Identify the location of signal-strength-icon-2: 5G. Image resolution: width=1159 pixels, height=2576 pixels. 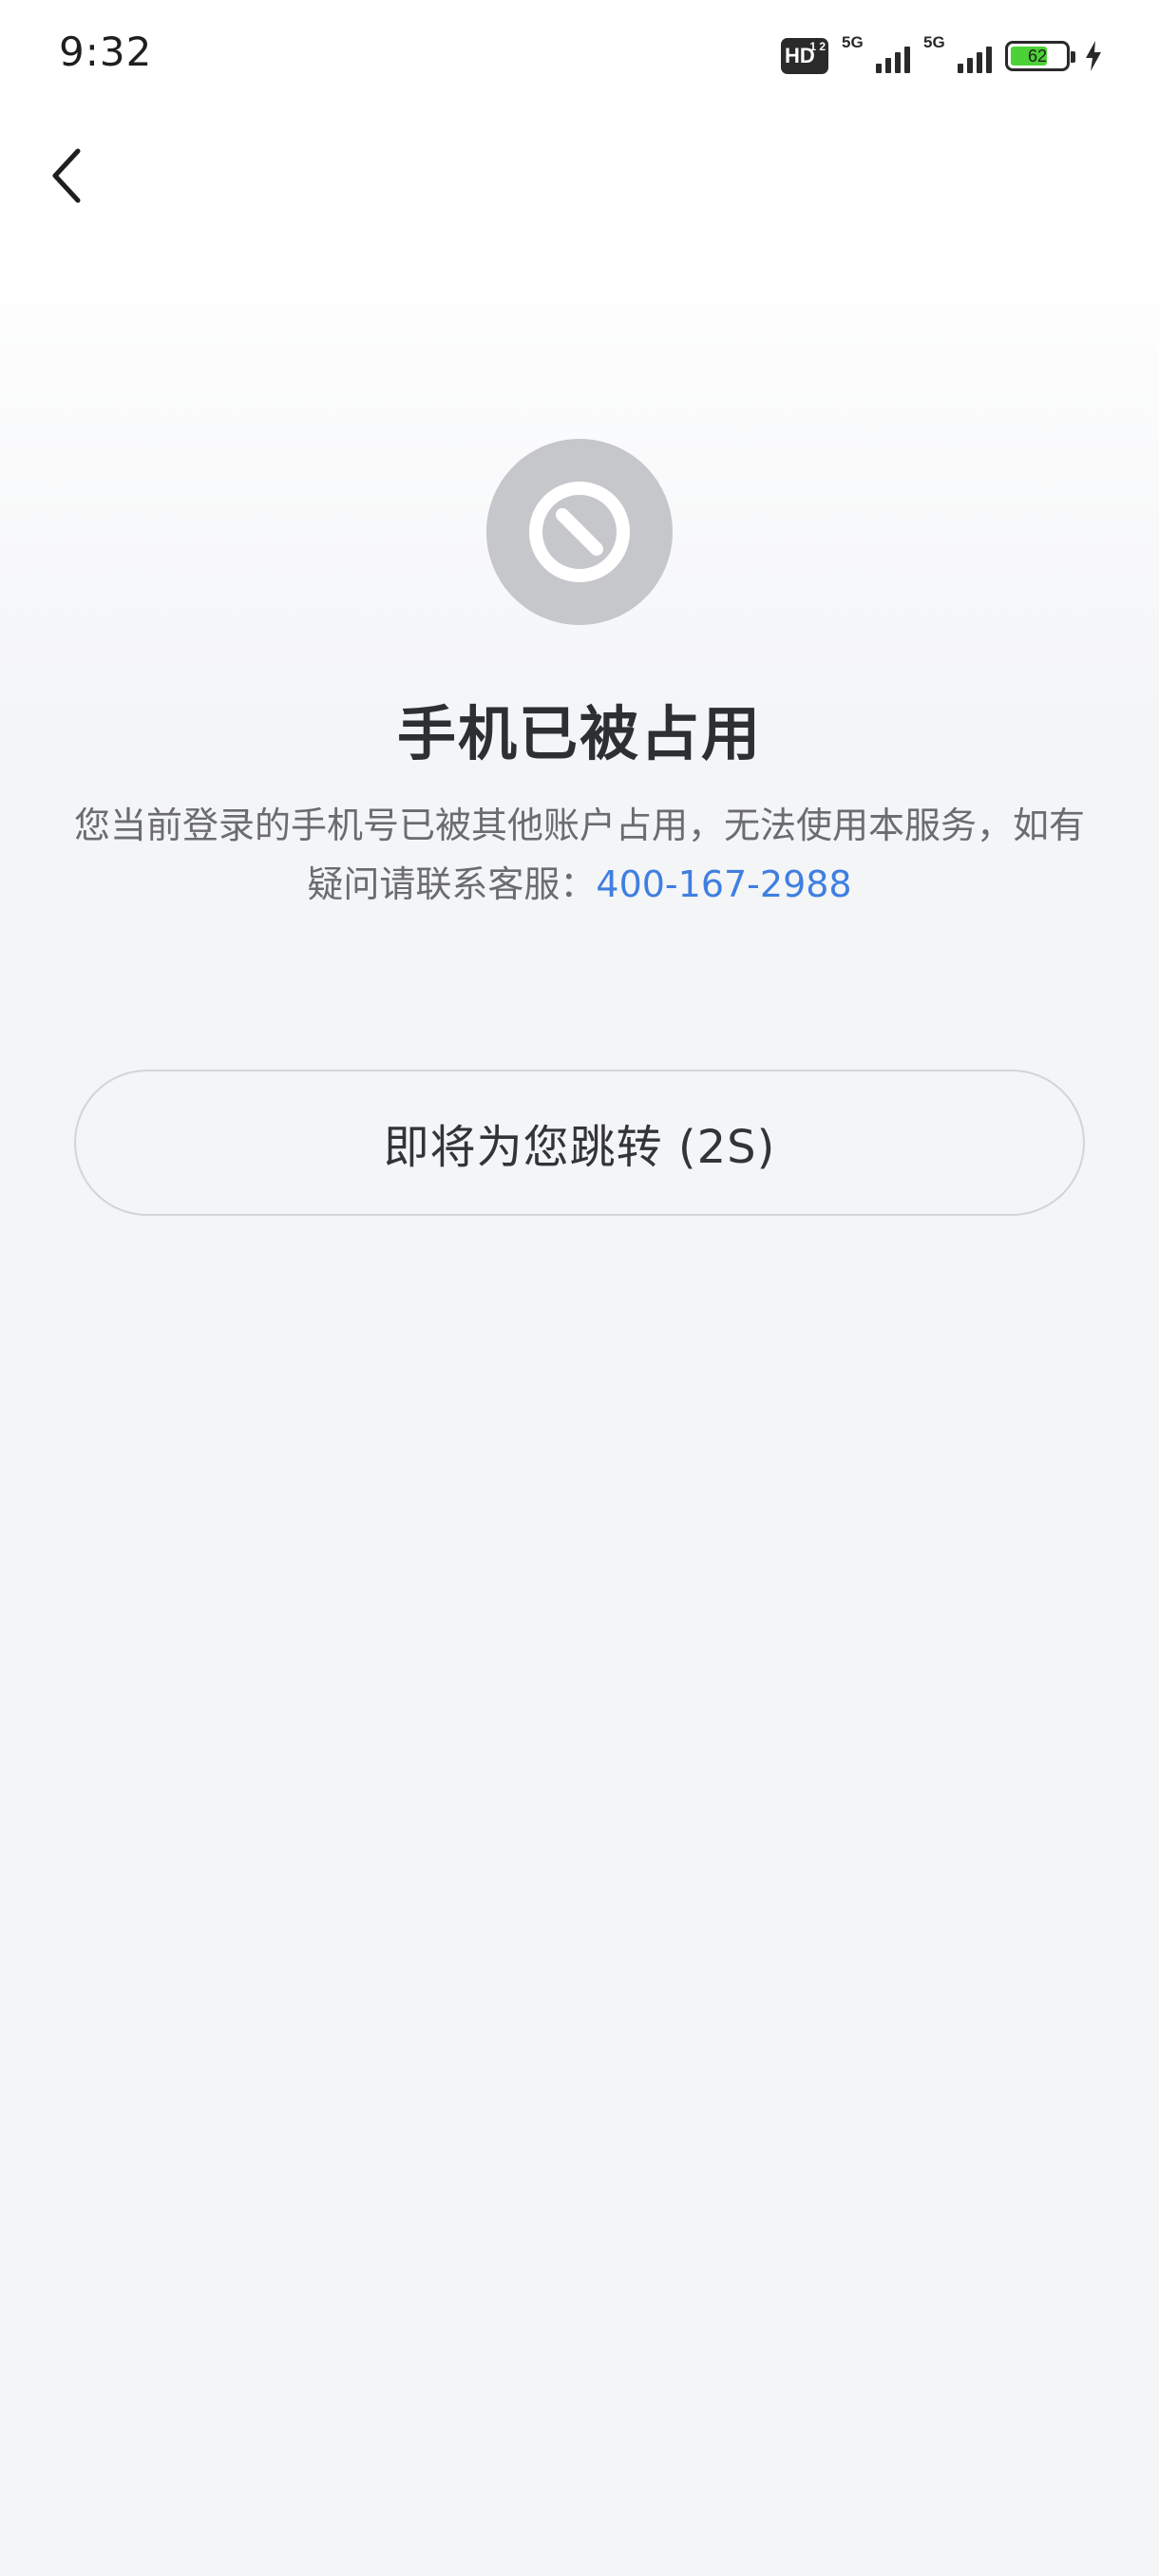
(957, 54).